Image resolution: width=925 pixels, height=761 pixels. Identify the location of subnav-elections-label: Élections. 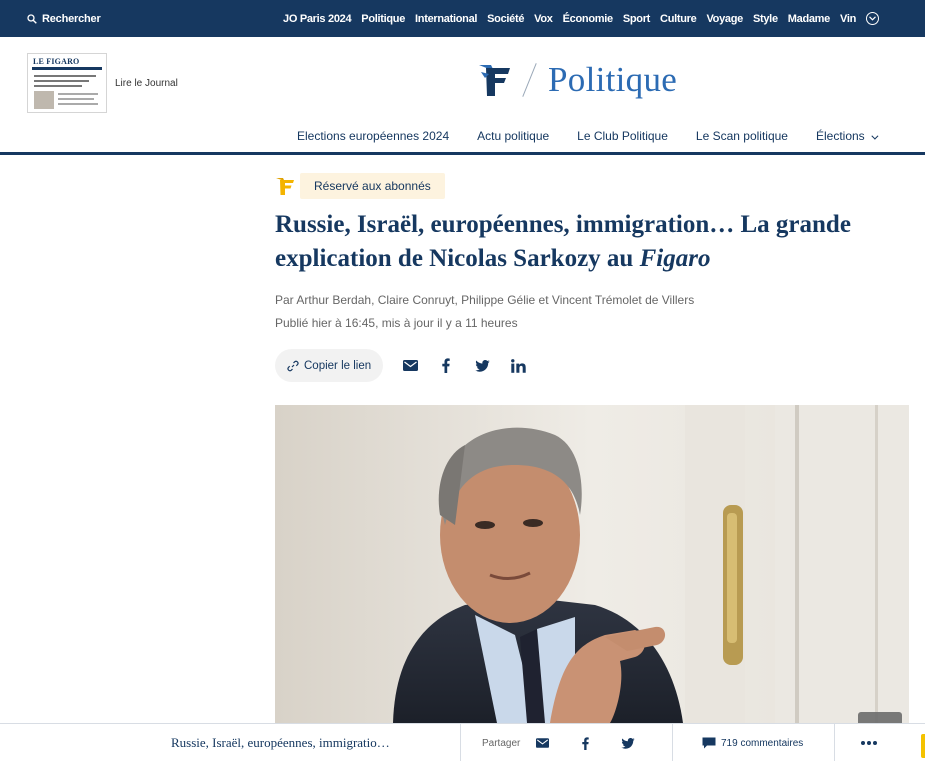
(840, 136).